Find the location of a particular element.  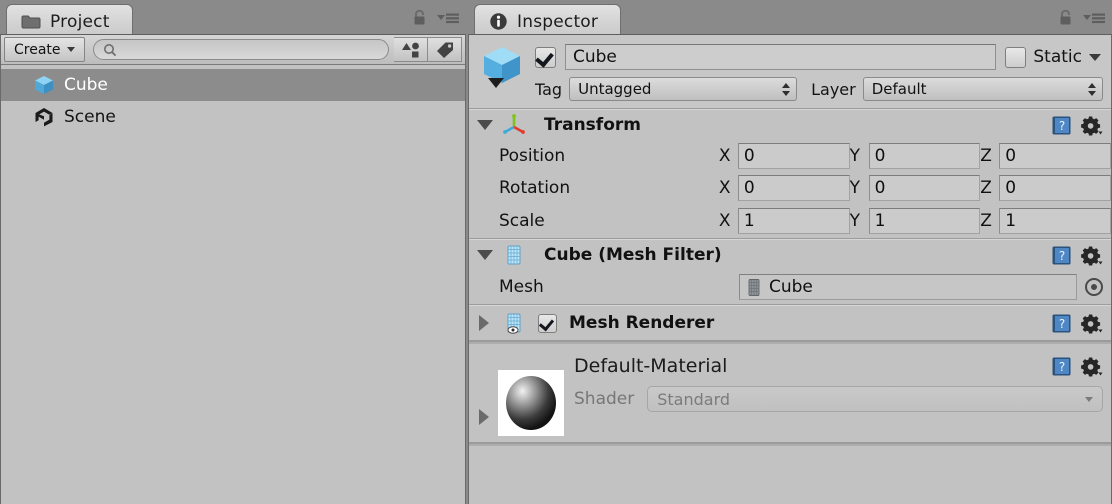

component-mesh-filter: Cube (Mesh Filter) ? Mesh Cube is located at coordinates (790, 272).